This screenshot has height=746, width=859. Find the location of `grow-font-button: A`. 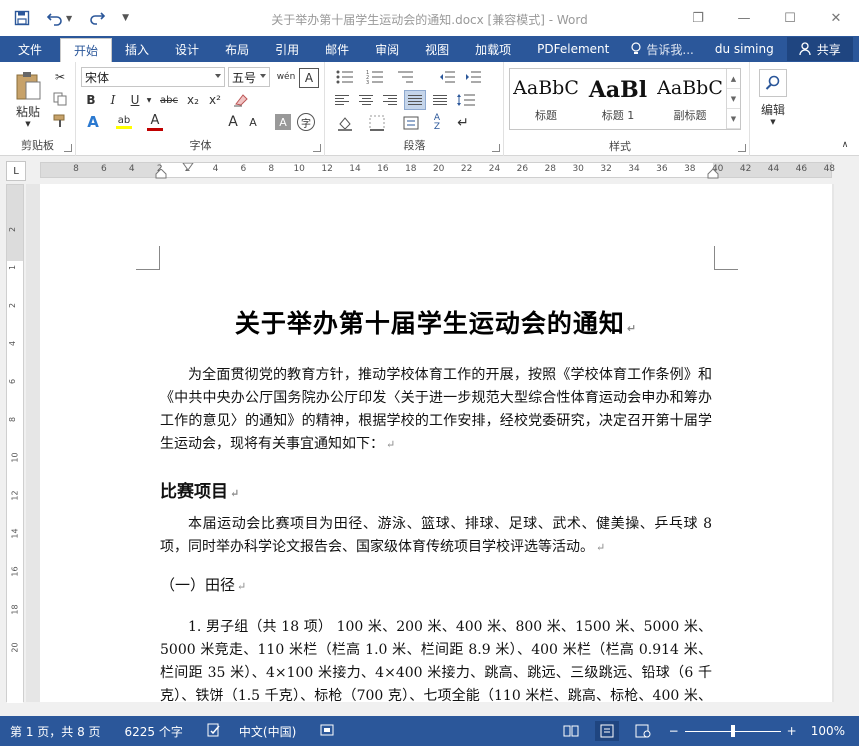

grow-font-button: A is located at coordinates (233, 122).